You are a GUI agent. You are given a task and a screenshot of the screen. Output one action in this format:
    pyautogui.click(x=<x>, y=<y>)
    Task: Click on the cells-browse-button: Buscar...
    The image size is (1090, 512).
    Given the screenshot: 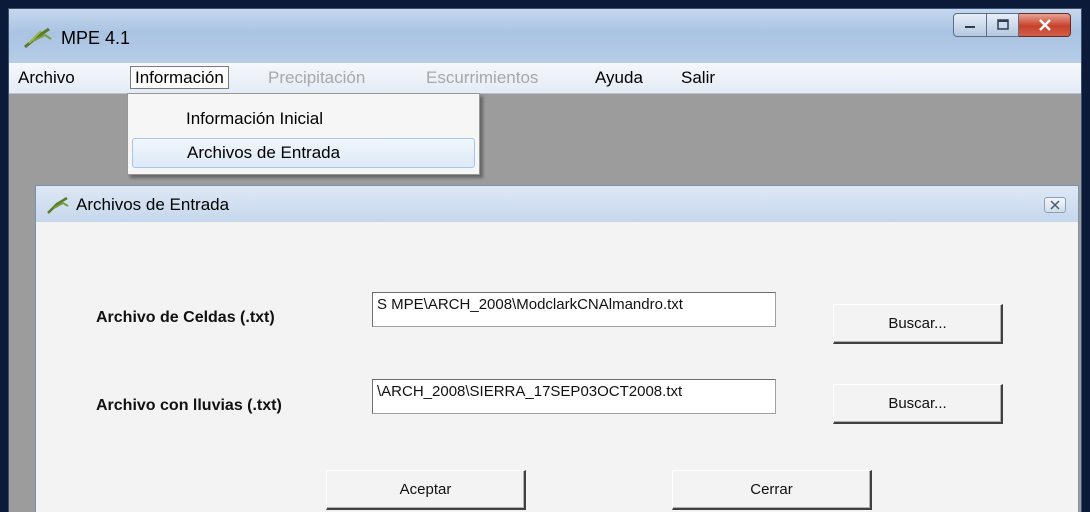 What is the action you would take?
    pyautogui.click(x=918, y=324)
    